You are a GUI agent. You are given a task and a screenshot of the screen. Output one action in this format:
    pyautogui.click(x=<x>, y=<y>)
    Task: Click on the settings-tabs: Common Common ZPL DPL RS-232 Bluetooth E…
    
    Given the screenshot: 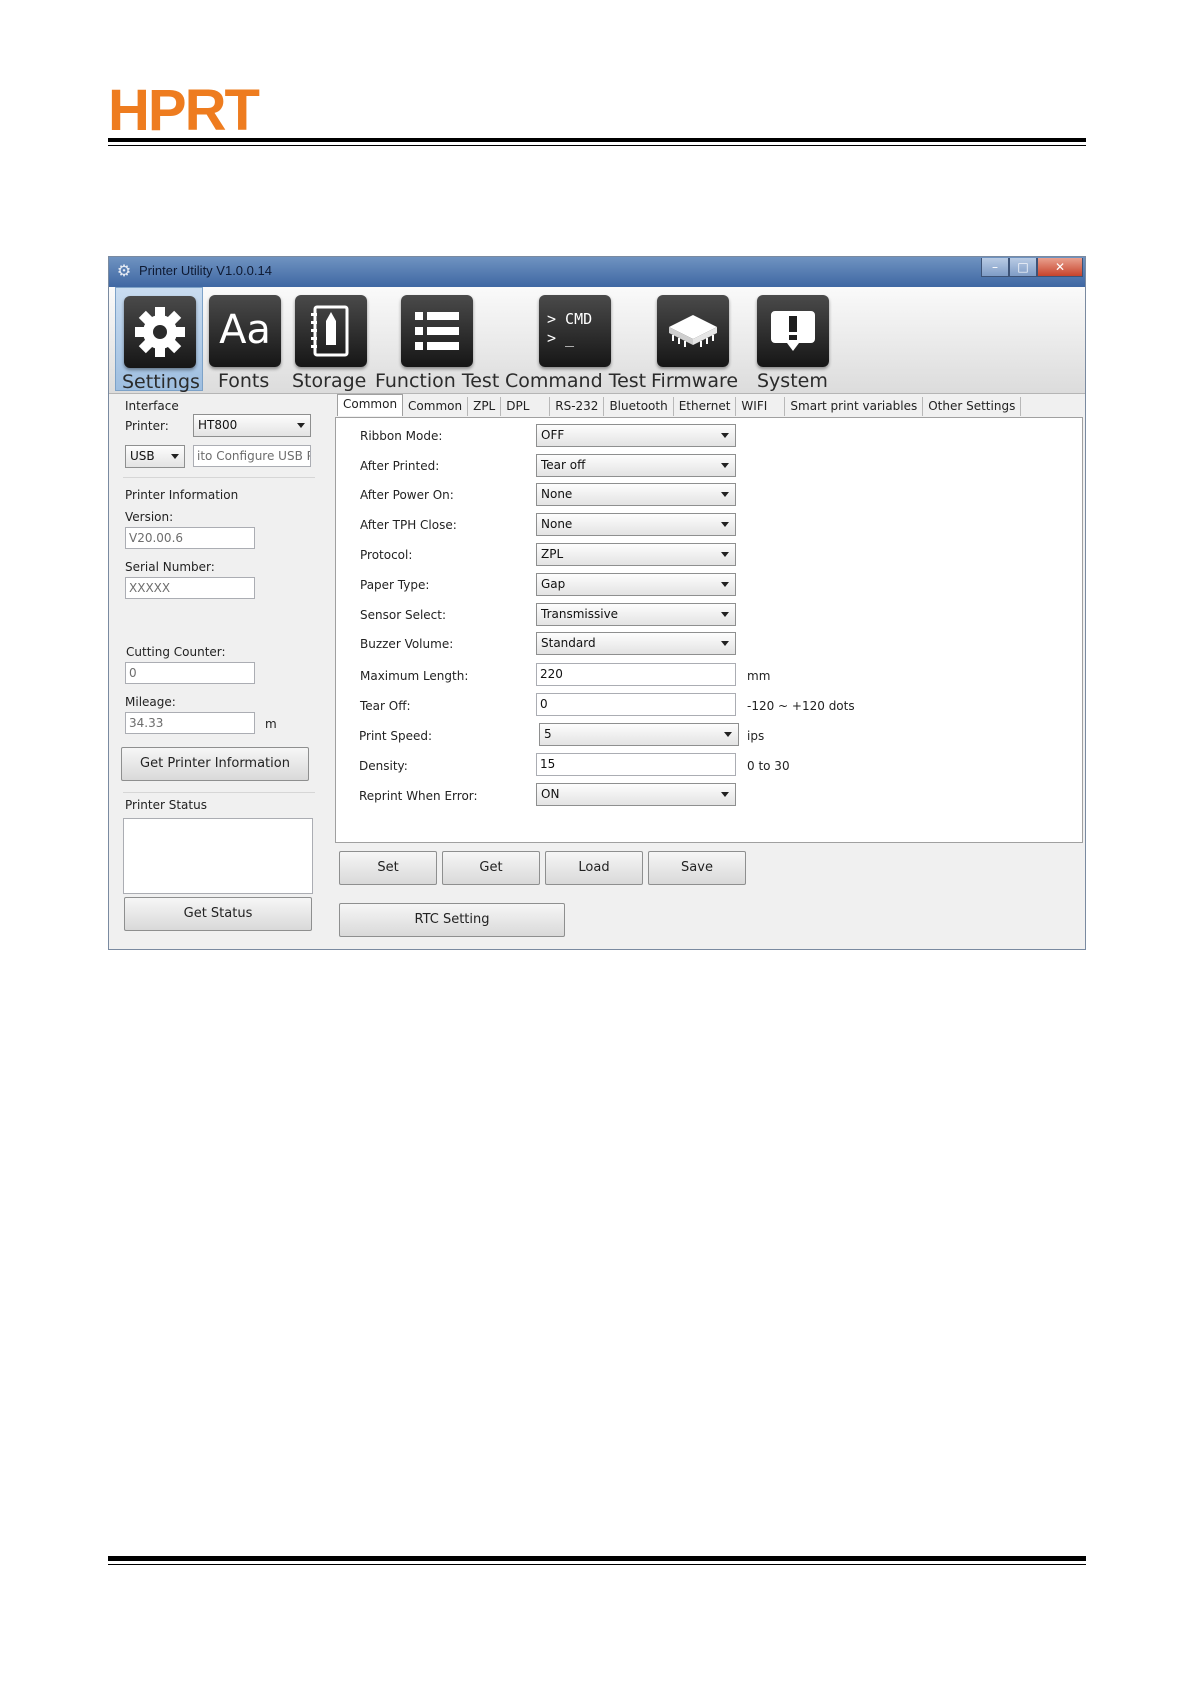 What is the action you would take?
    pyautogui.click(x=679, y=405)
    